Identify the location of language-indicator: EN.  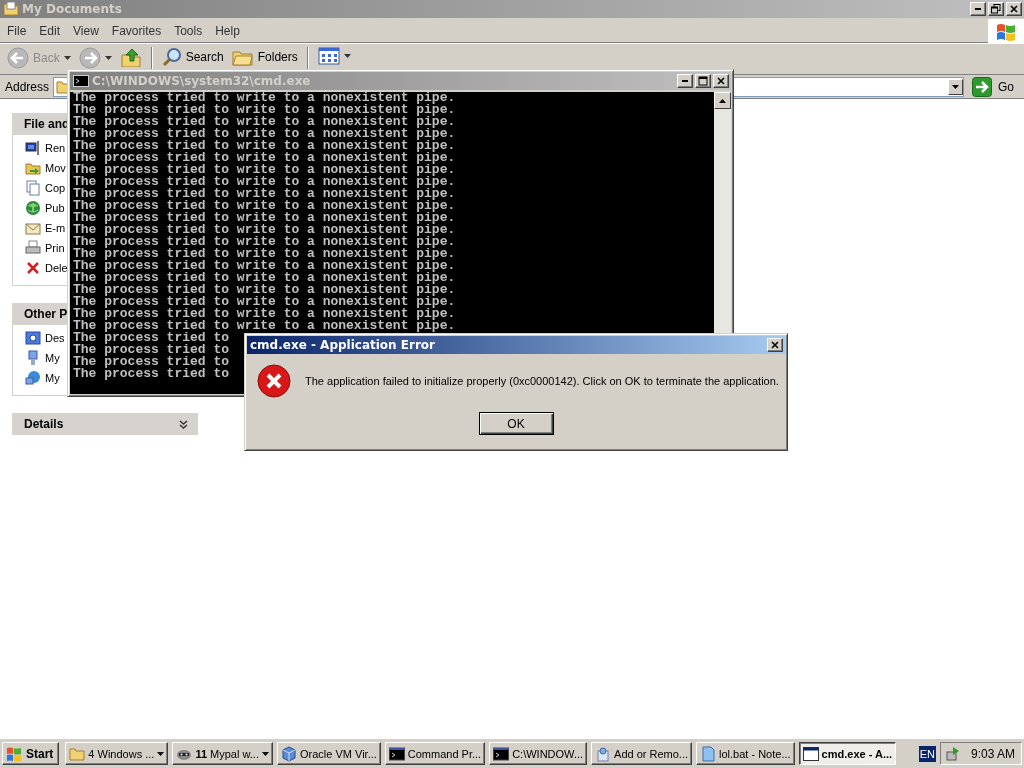
(927, 753).